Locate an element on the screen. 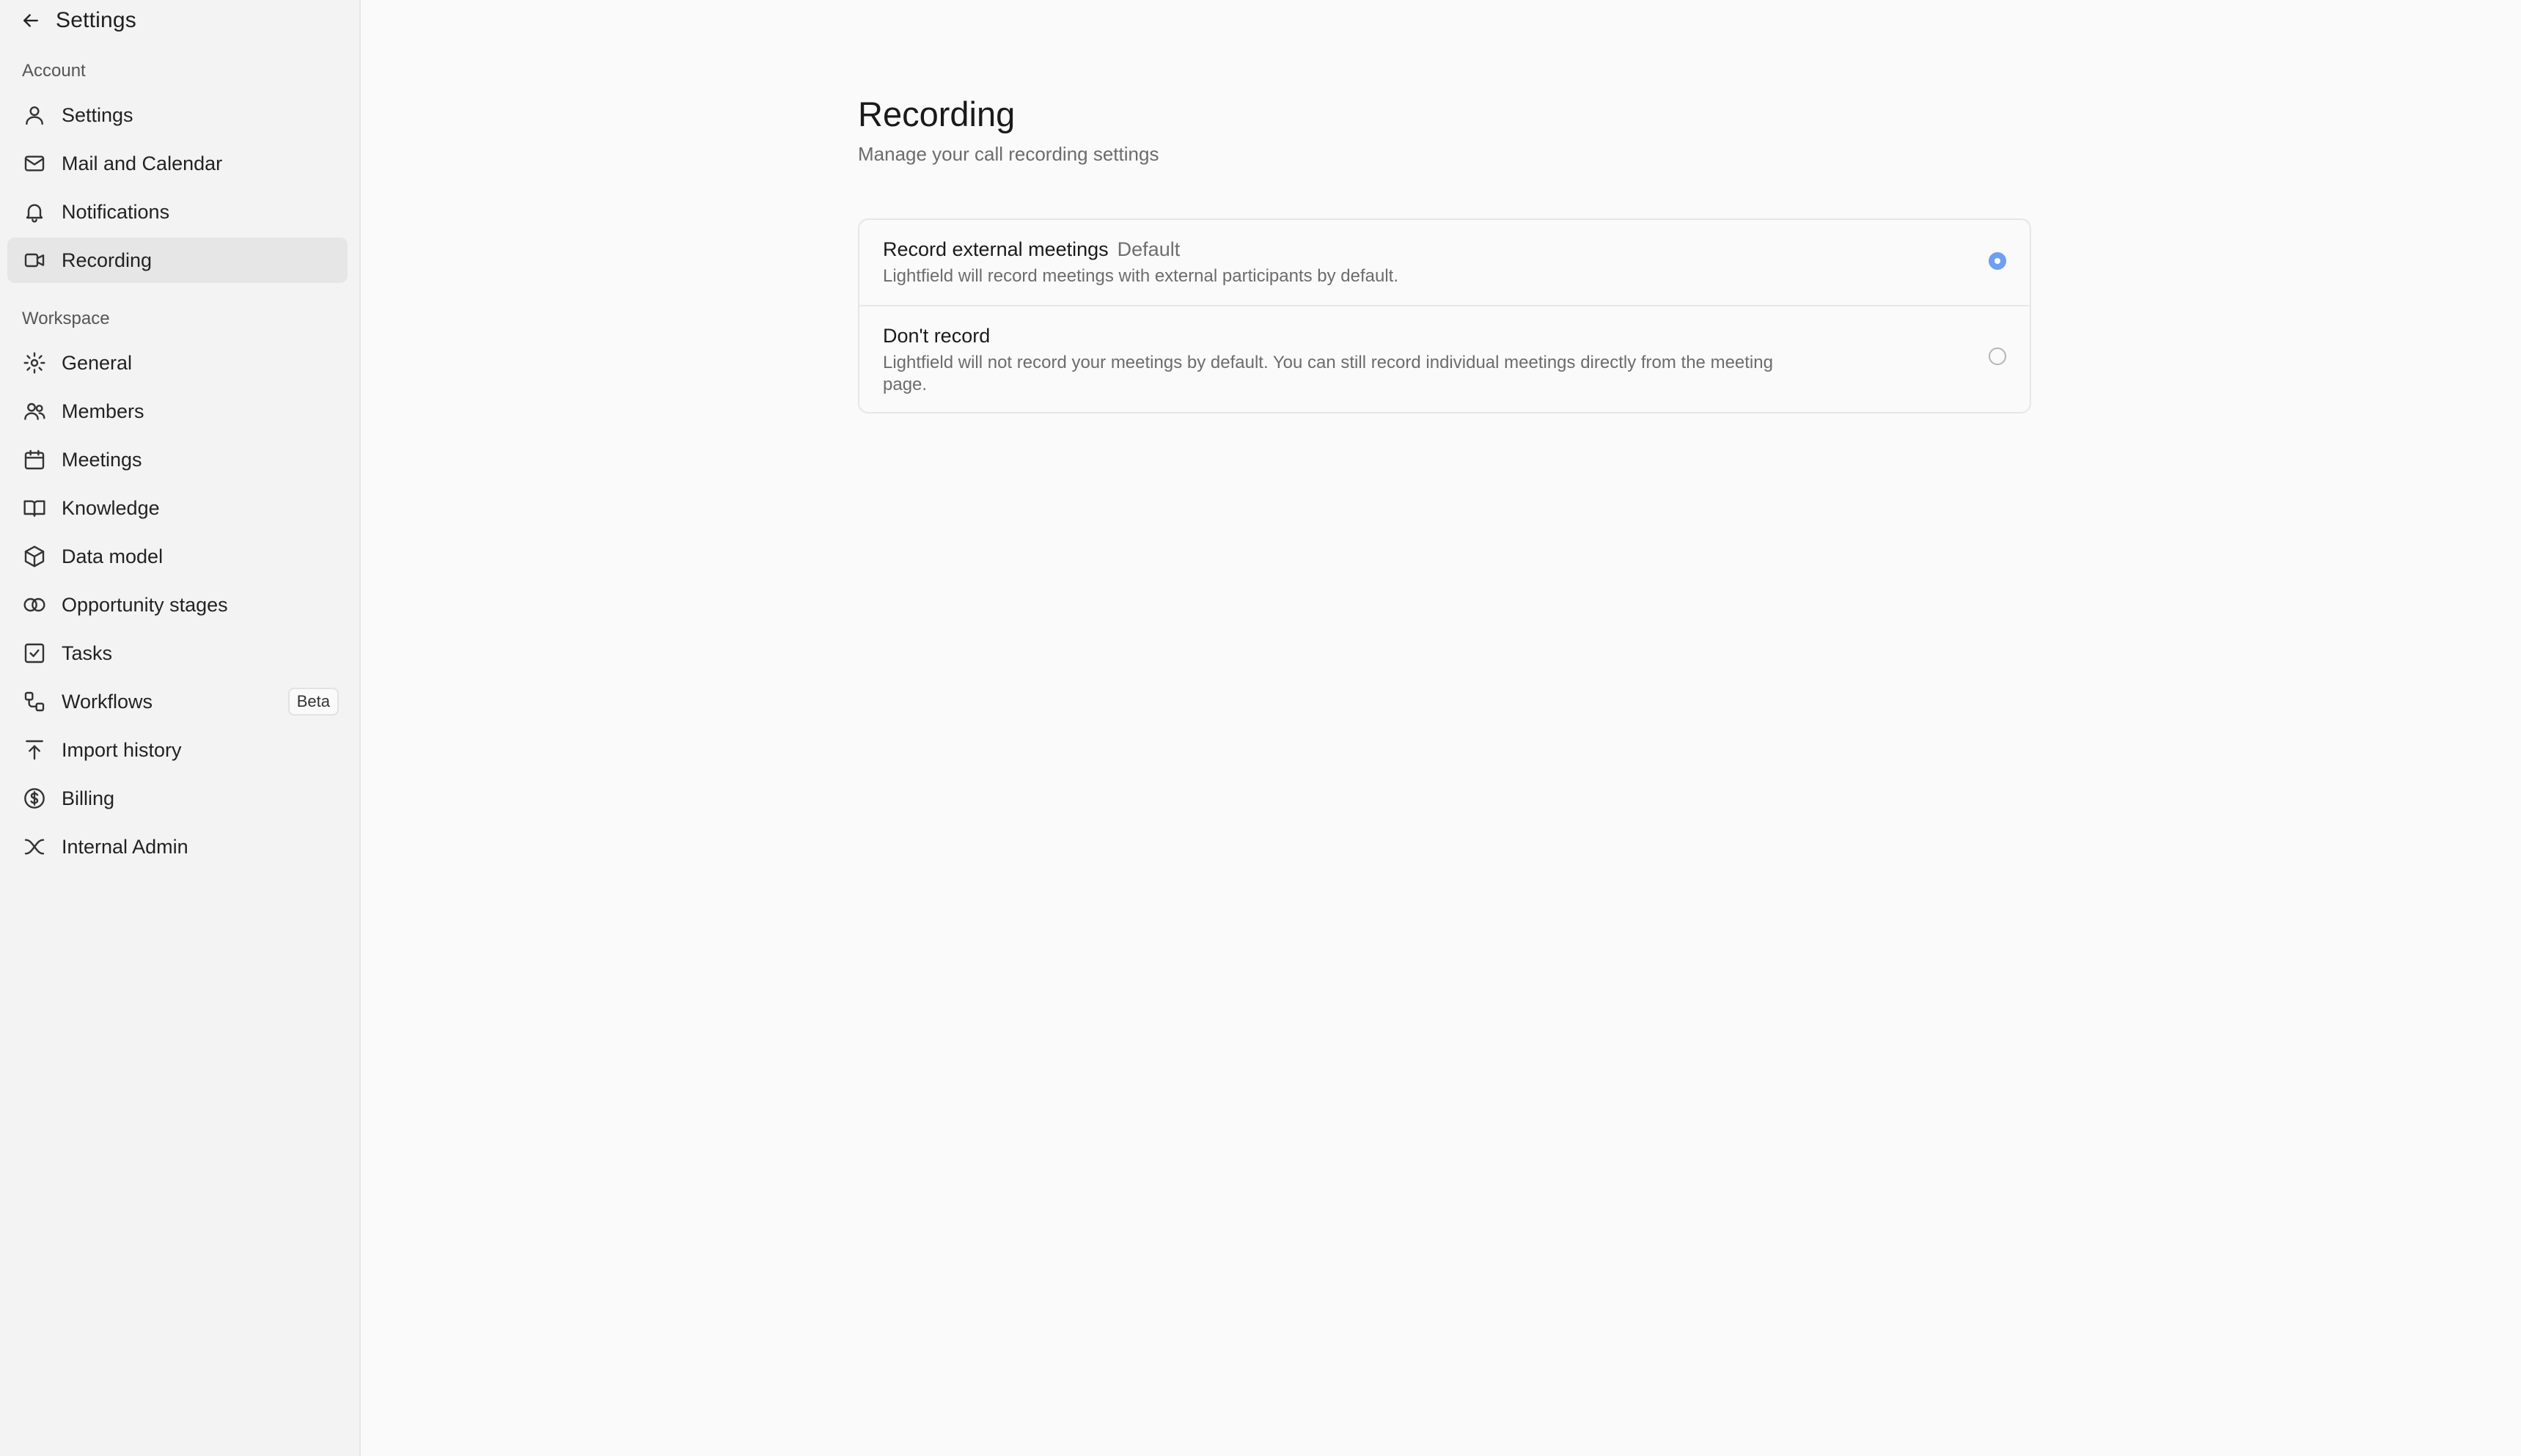 The image size is (2521, 1456). sidebar-item-billing: Billing is located at coordinates (177, 799).